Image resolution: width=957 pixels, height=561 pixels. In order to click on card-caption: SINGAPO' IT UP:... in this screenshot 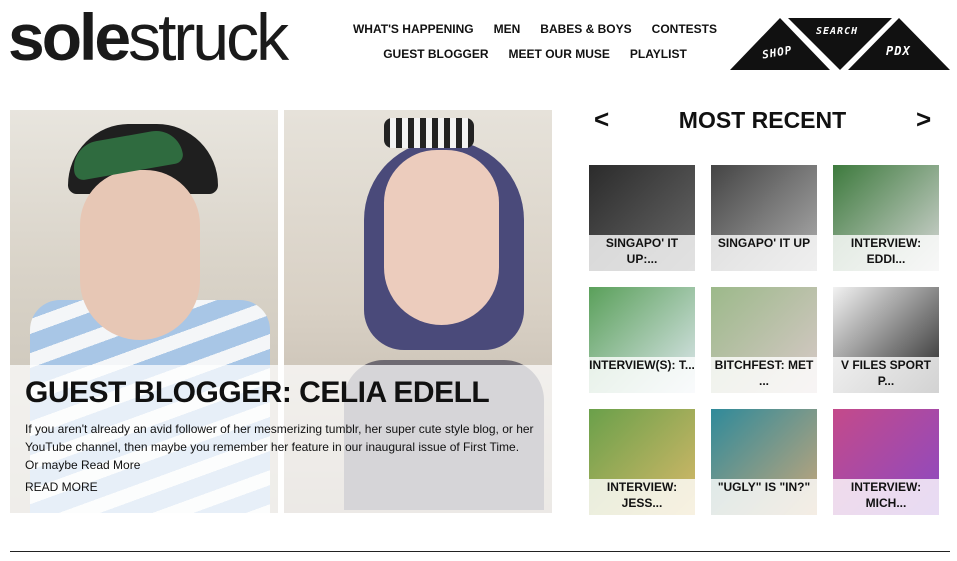, I will do `click(642, 253)`.